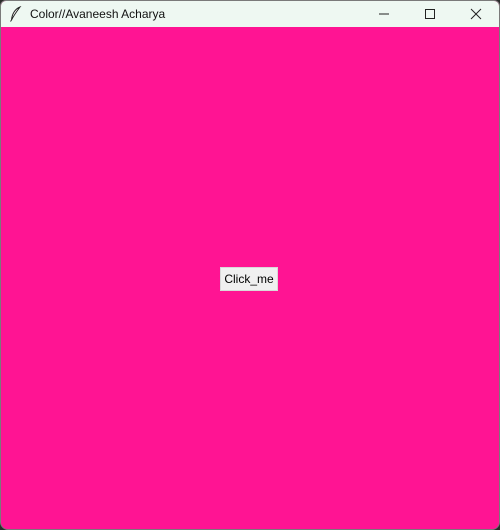 This screenshot has width=500, height=530. What do you see at coordinates (16, 14) in the screenshot?
I see `feather-icon` at bounding box center [16, 14].